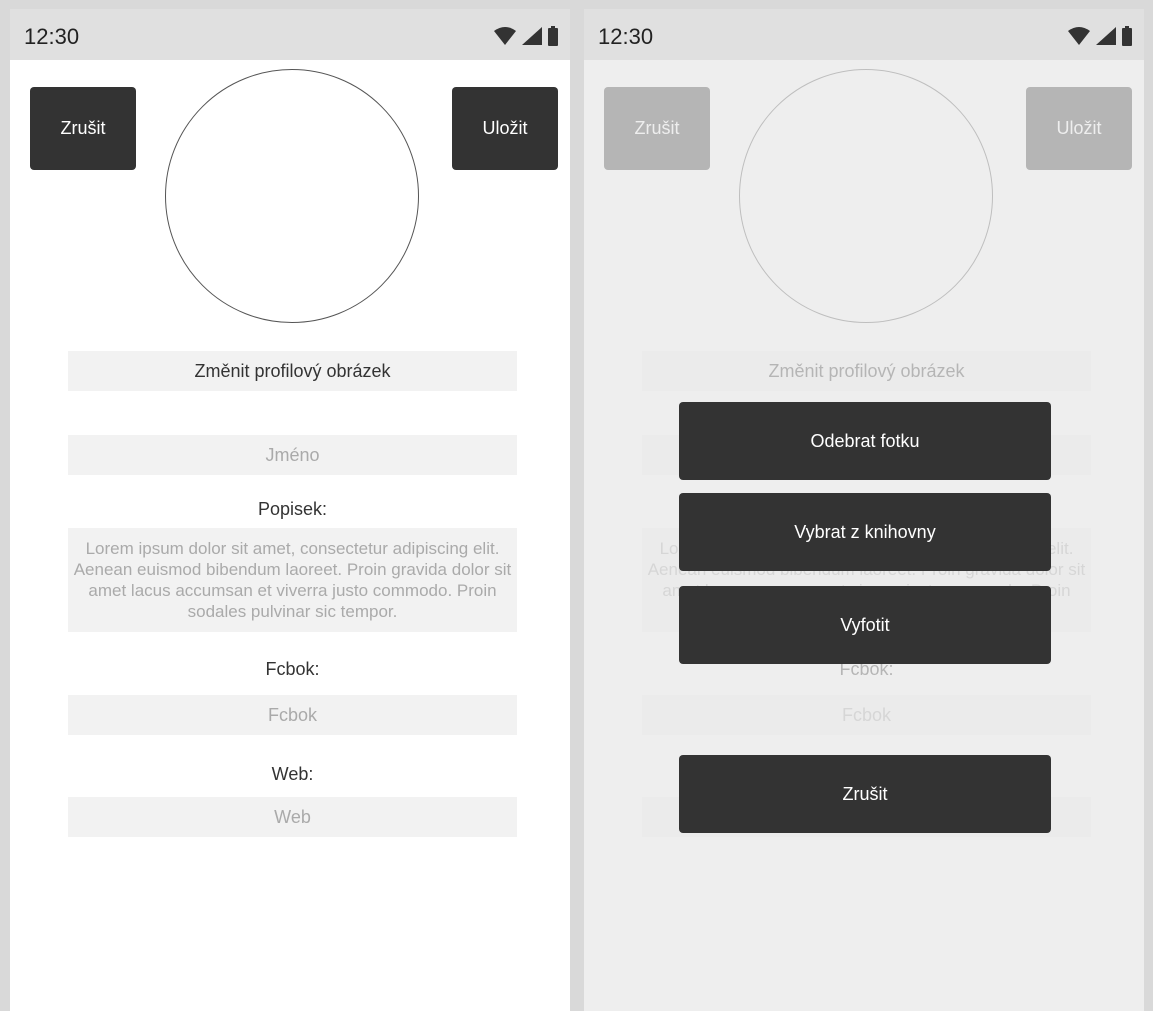 The height and width of the screenshot is (1011, 1153). I want to click on save-button: Uložit, so click(505, 128).